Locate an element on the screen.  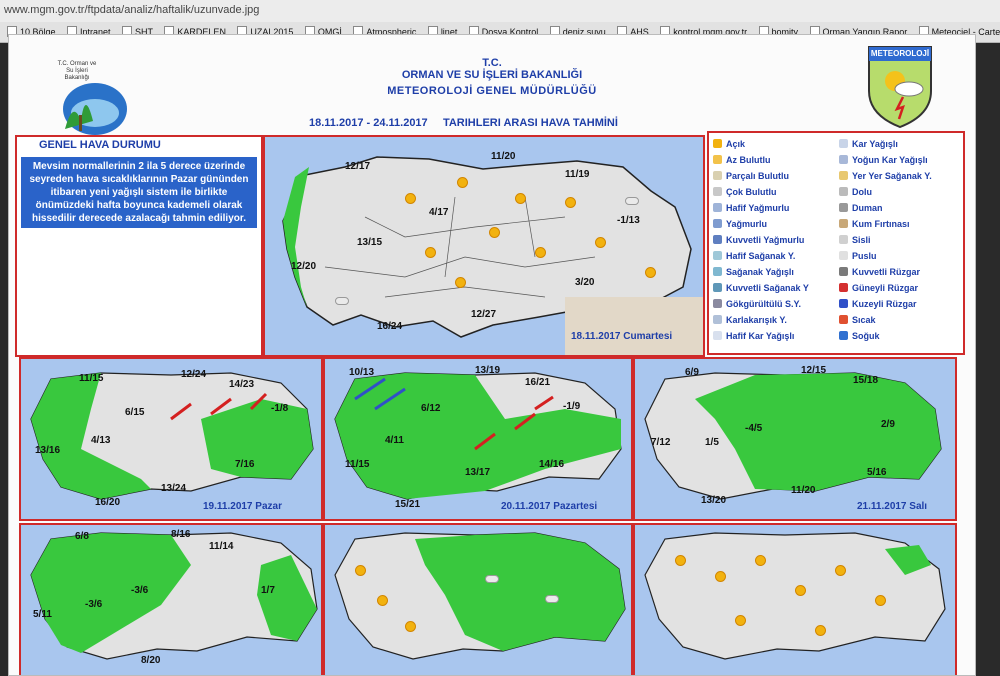
heavy-snow-icon is located at coordinates (843, 159).